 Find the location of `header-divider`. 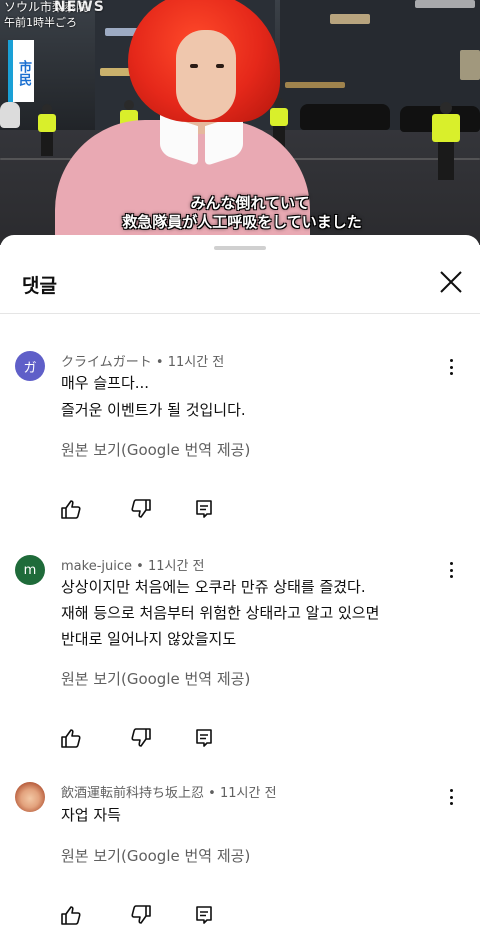

header-divider is located at coordinates (240, 313).